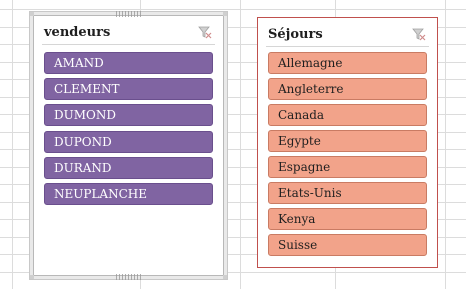 This screenshot has height=289, width=466. What do you see at coordinates (347, 167) in the screenshot?
I see `slicer-item: Espagne` at bounding box center [347, 167].